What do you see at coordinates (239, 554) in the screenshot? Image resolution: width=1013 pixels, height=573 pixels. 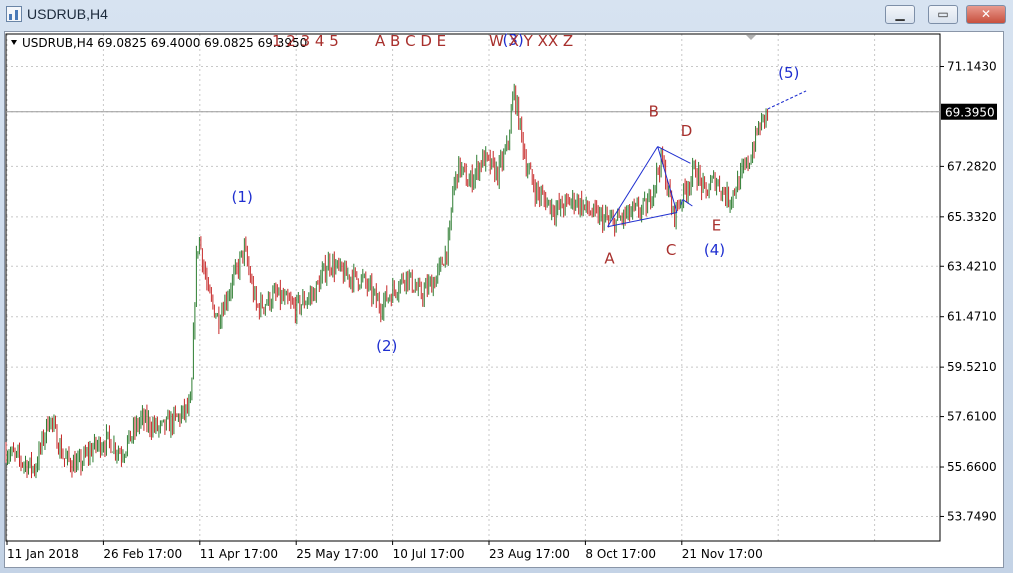 I see `x-tick-label: 11 Apr 17:00` at bounding box center [239, 554].